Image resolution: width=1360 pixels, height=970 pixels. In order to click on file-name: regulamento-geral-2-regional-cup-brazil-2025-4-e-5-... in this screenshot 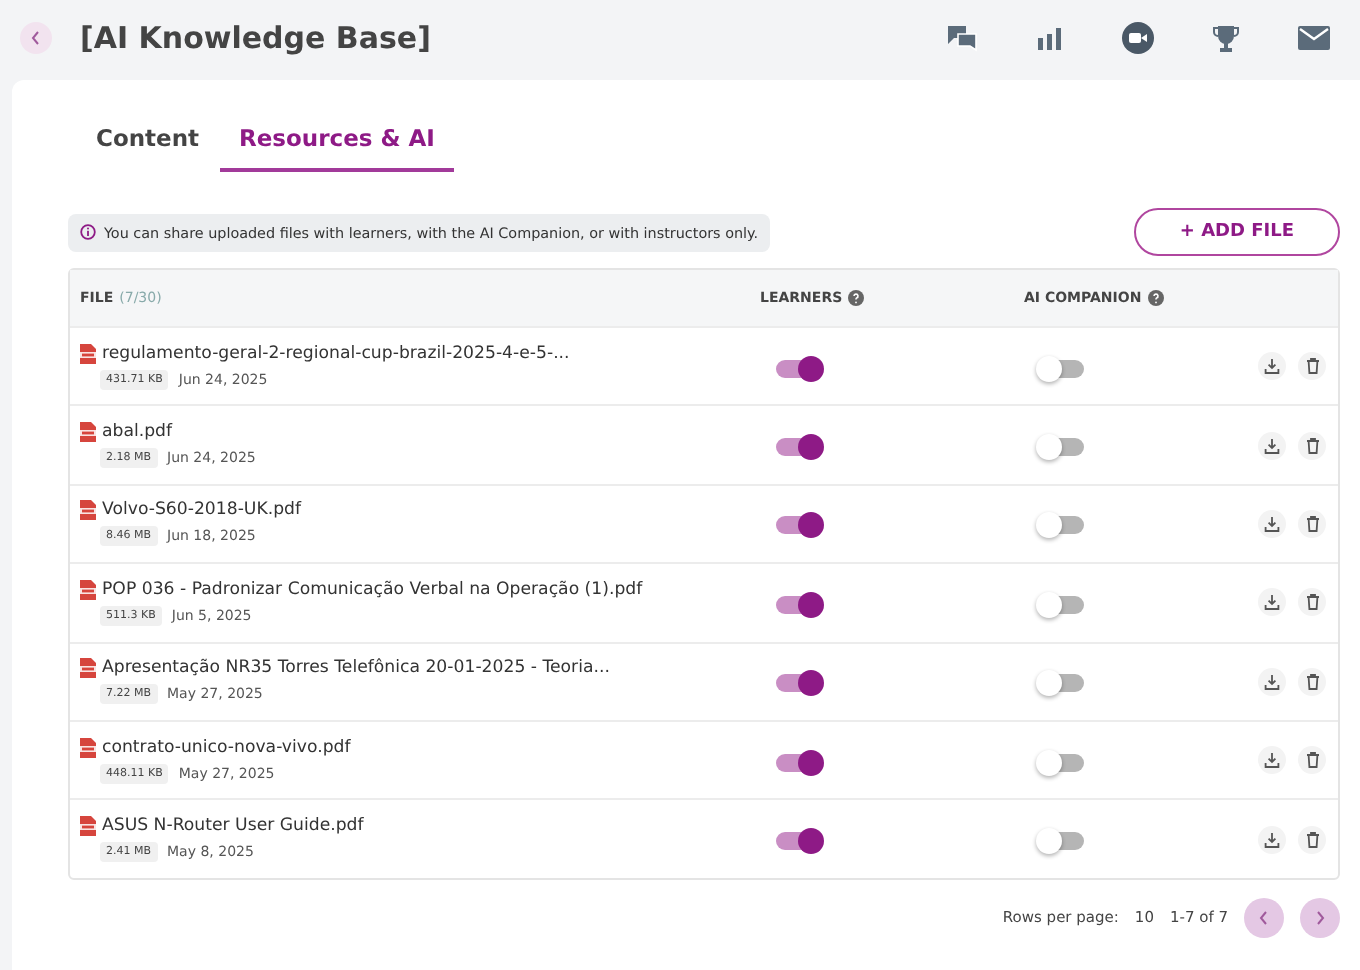, I will do `click(336, 353)`.